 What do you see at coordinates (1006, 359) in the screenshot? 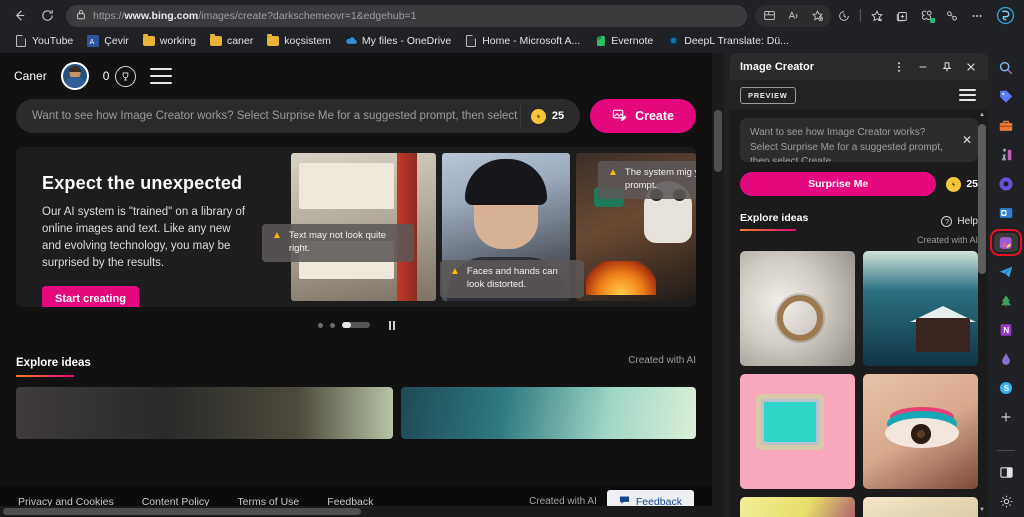
I see `drop-icon` at bounding box center [1006, 359].